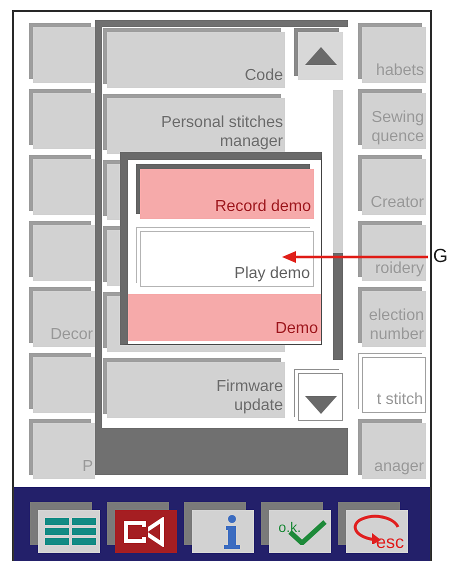  Describe the element at coordinates (440, 257) in the screenshot. I see `callout-label: G` at that location.